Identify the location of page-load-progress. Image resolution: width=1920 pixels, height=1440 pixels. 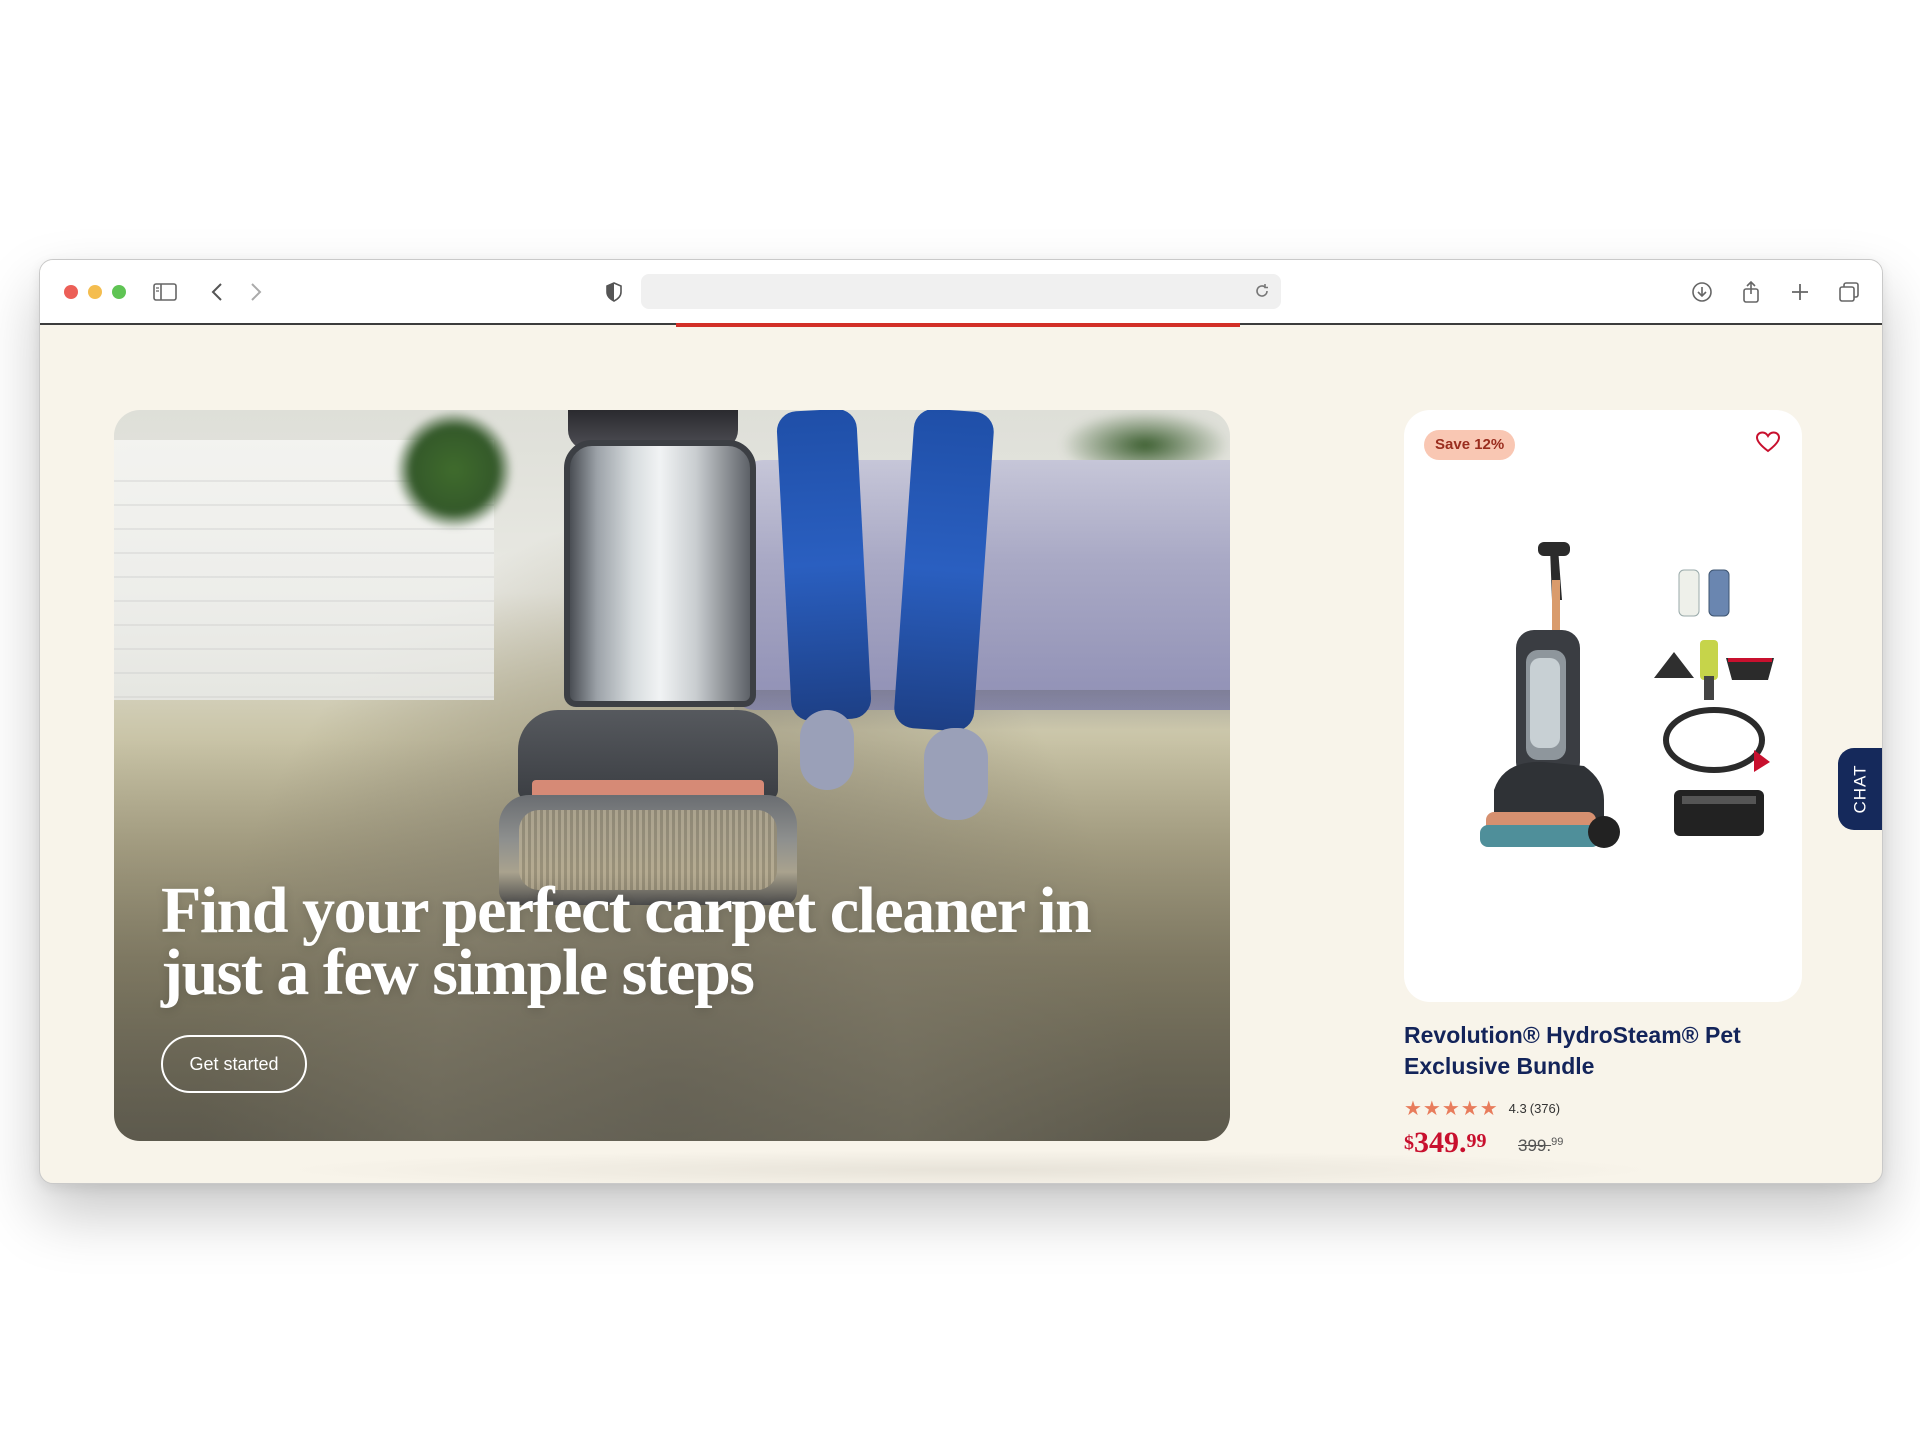
(958, 325).